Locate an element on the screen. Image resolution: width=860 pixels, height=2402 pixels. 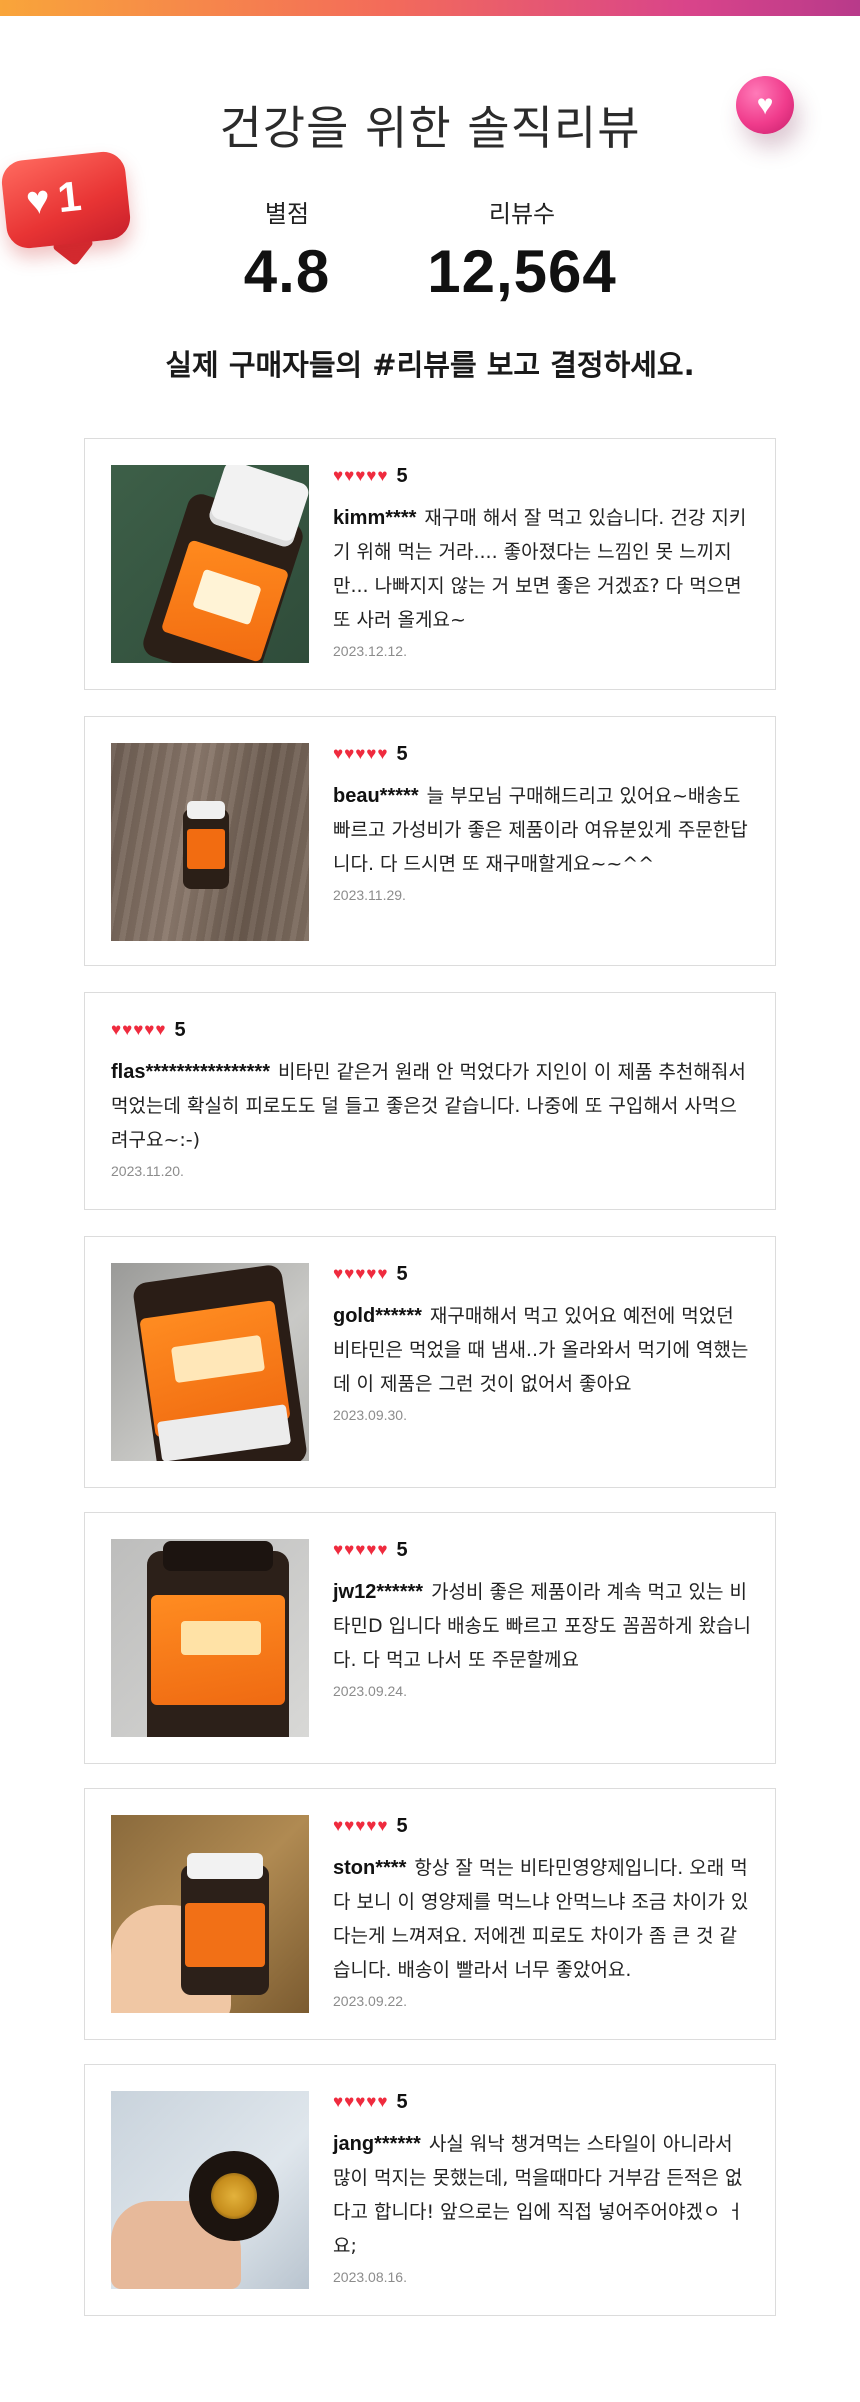
review-user: gold****** is located at coordinates (377, 1316).